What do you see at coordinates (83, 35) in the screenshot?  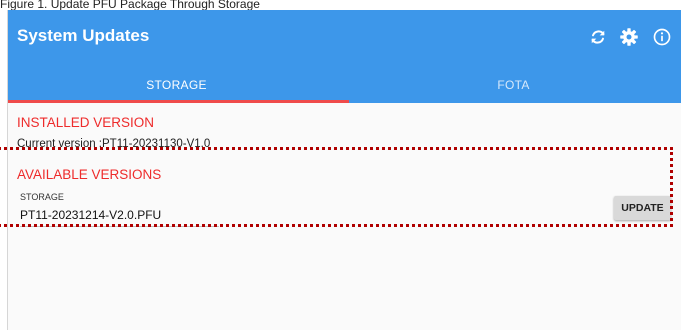 I see `app-title: System Updates` at bounding box center [83, 35].